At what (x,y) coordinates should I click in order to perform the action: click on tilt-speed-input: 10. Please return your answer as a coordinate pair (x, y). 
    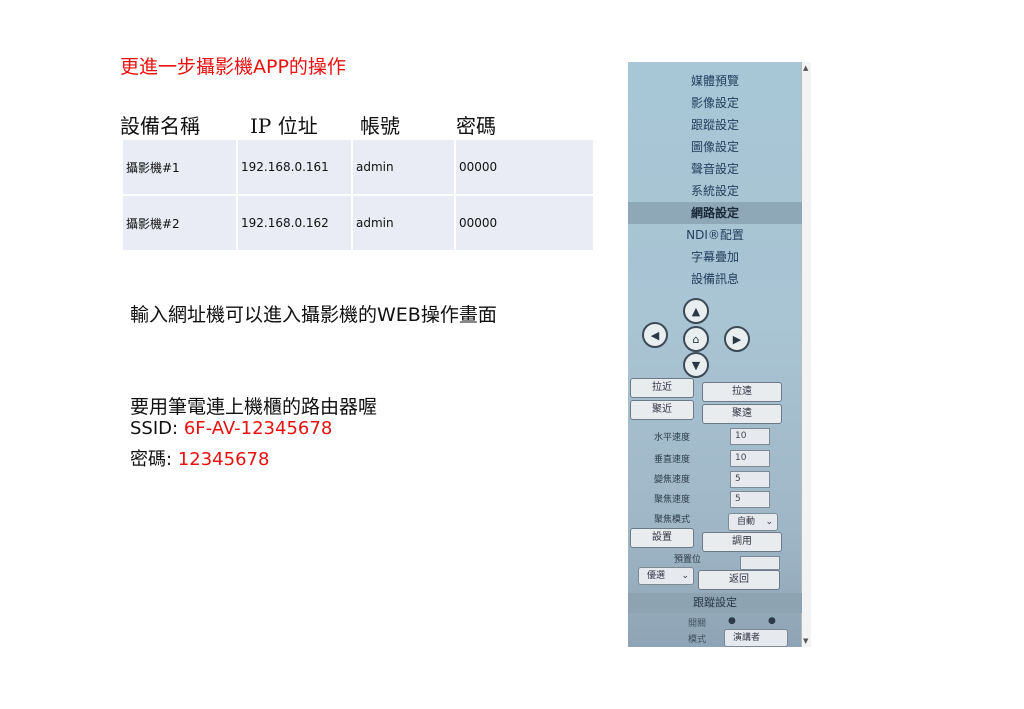
    Looking at the image, I should click on (750, 458).